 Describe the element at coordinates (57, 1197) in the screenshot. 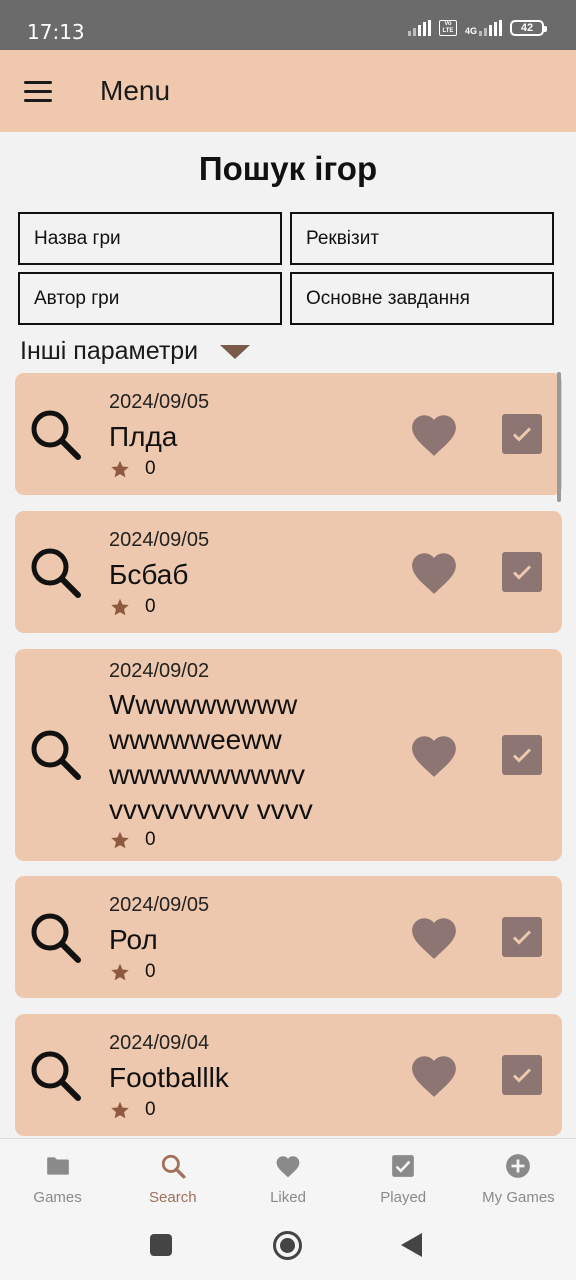

I see `nav-games-label: Games` at that location.